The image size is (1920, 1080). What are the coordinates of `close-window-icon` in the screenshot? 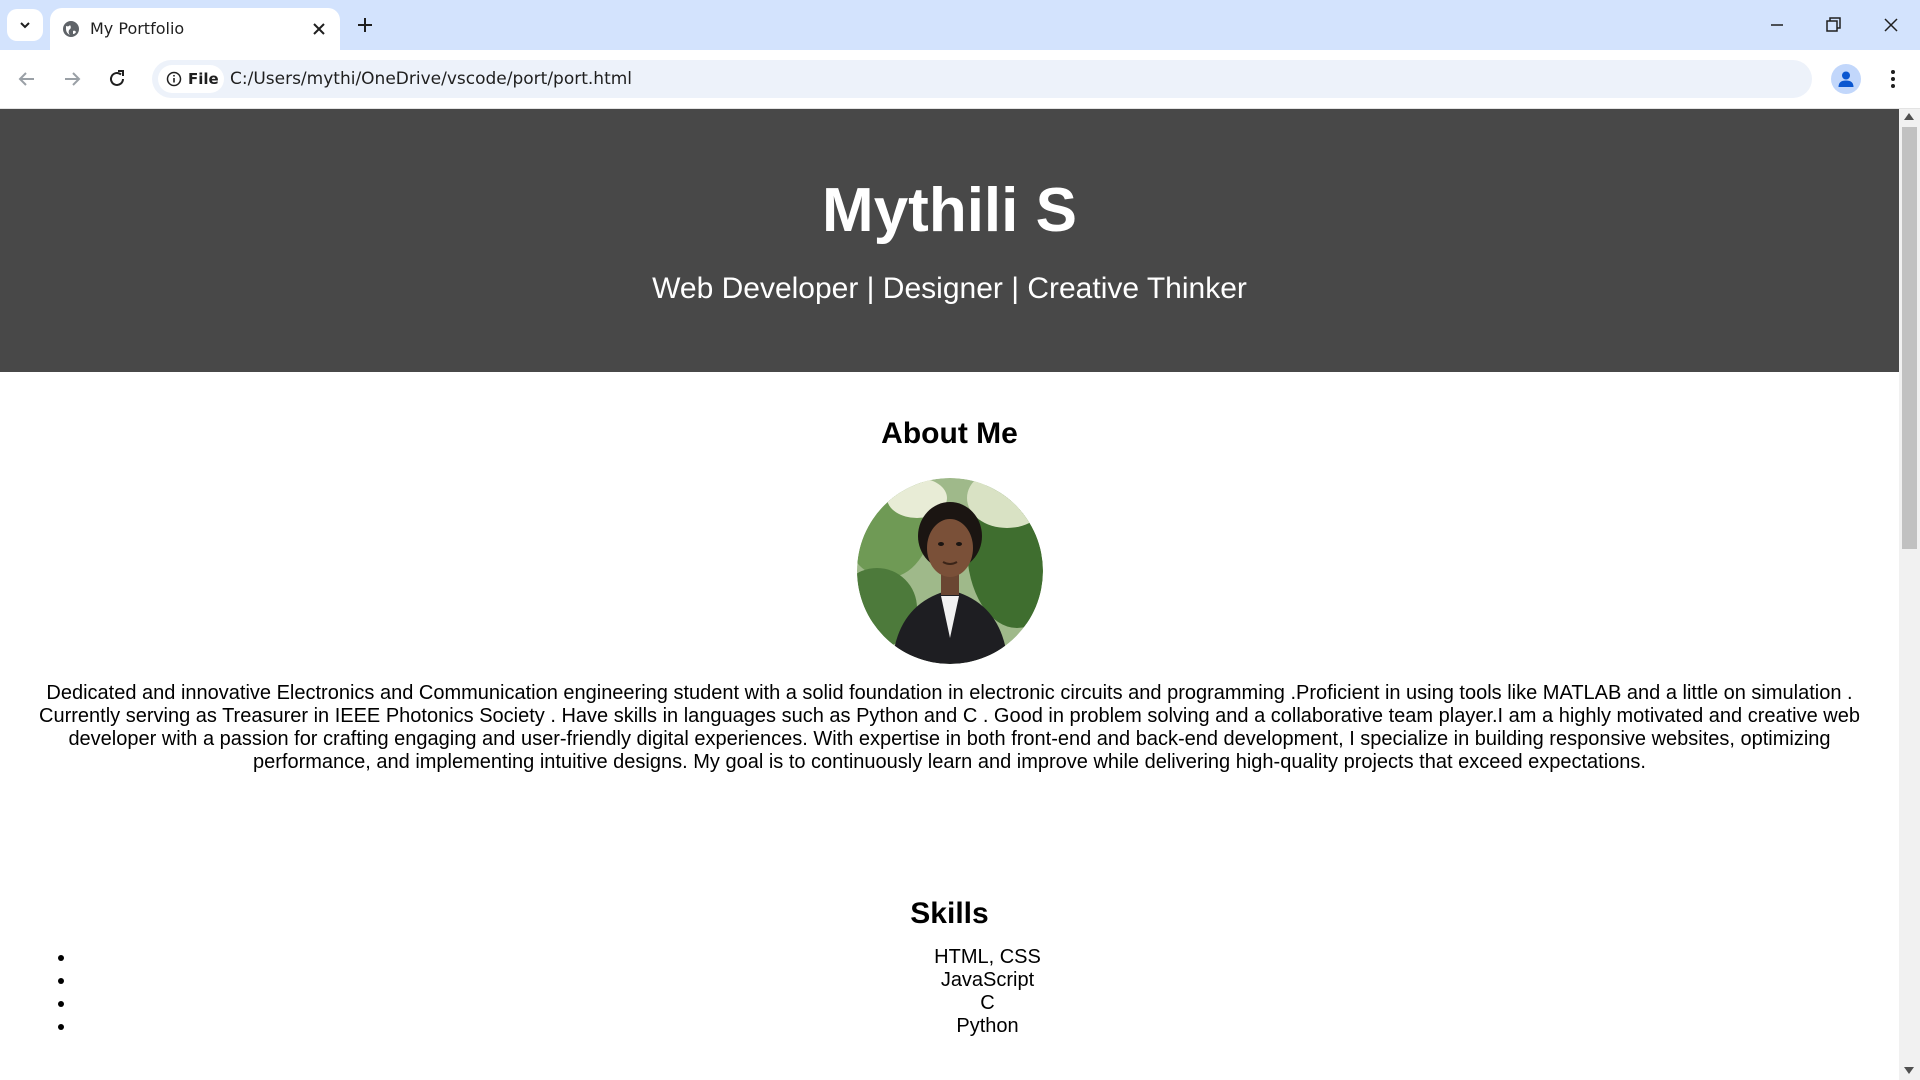 It's located at (1891, 25).